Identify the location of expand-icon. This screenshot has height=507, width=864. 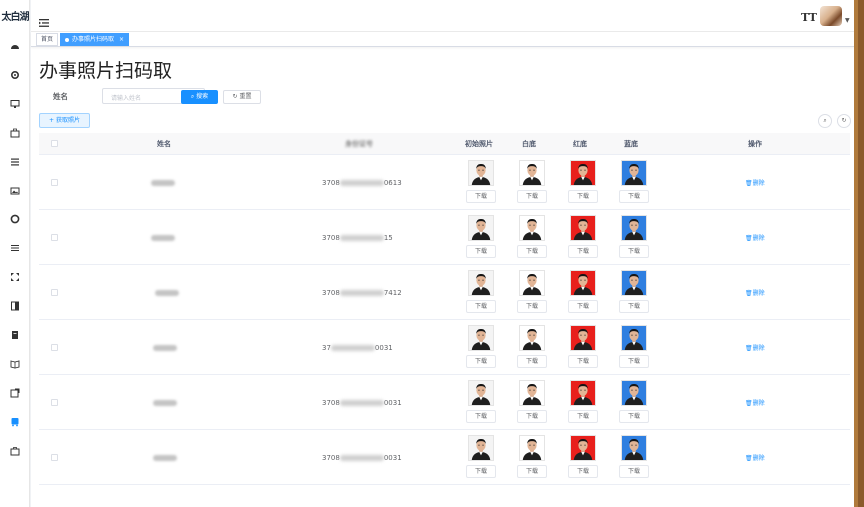
(15, 277).